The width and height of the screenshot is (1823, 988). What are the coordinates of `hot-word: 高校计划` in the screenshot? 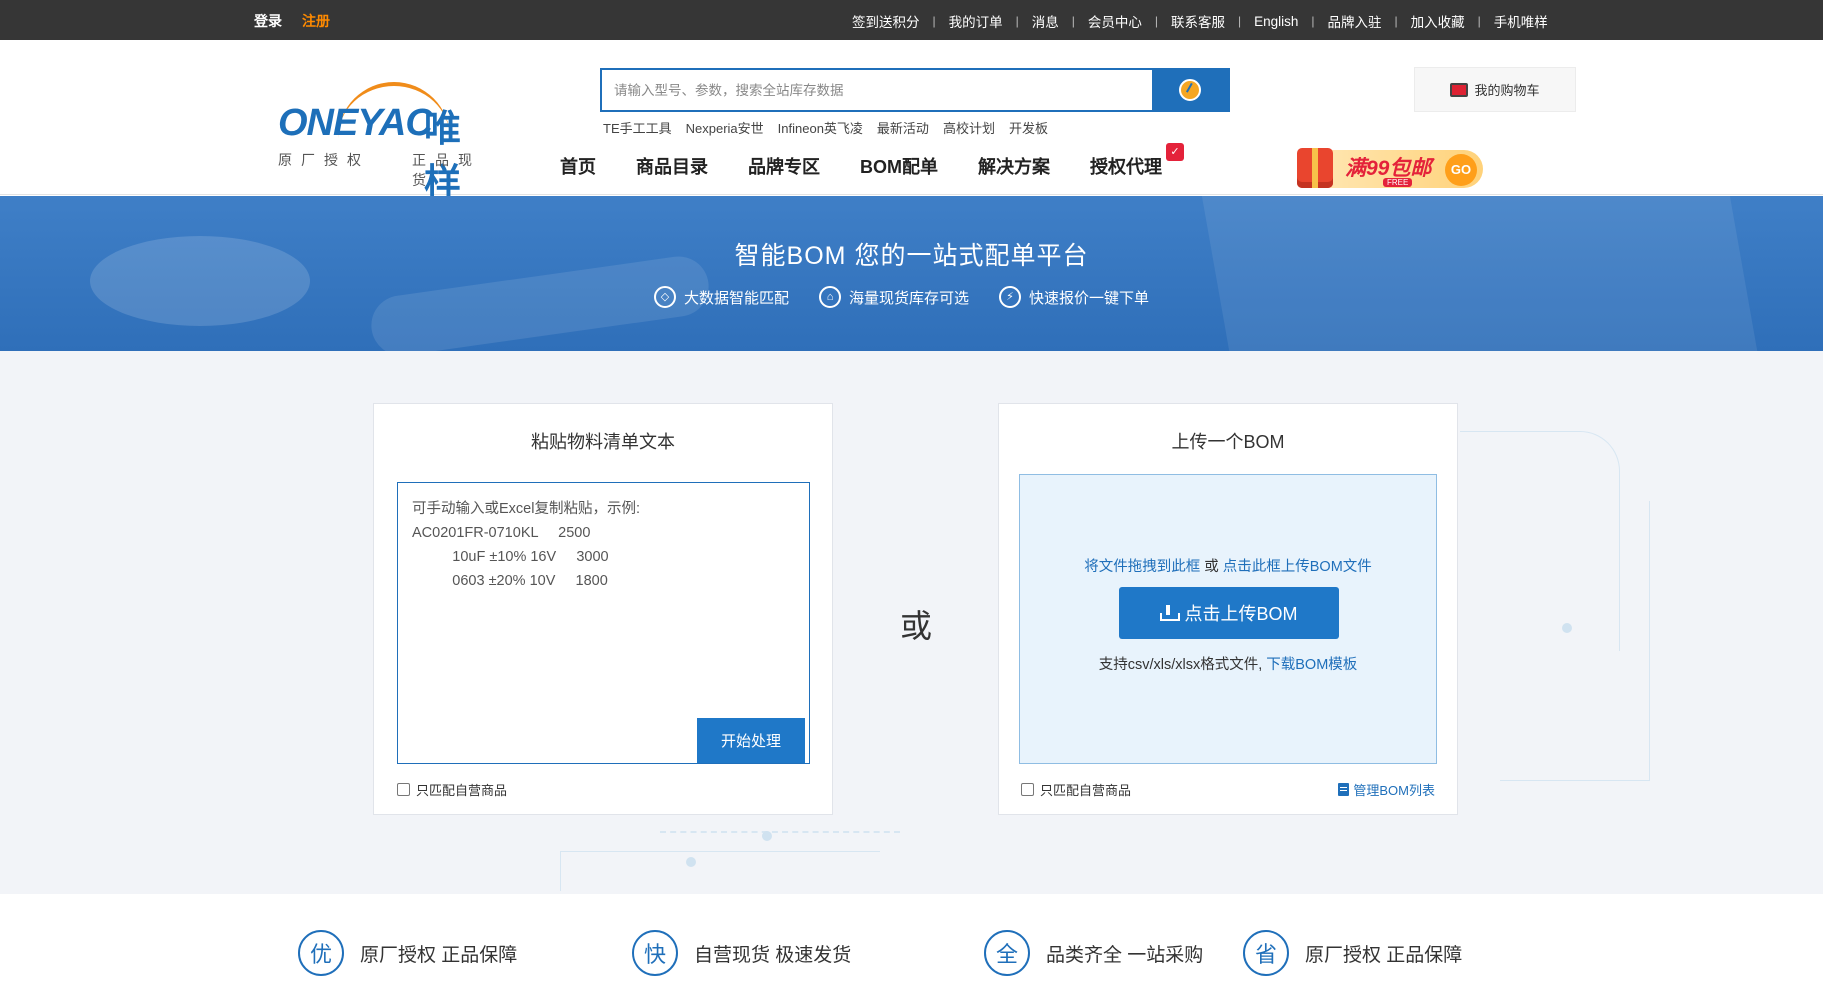 It's located at (969, 127).